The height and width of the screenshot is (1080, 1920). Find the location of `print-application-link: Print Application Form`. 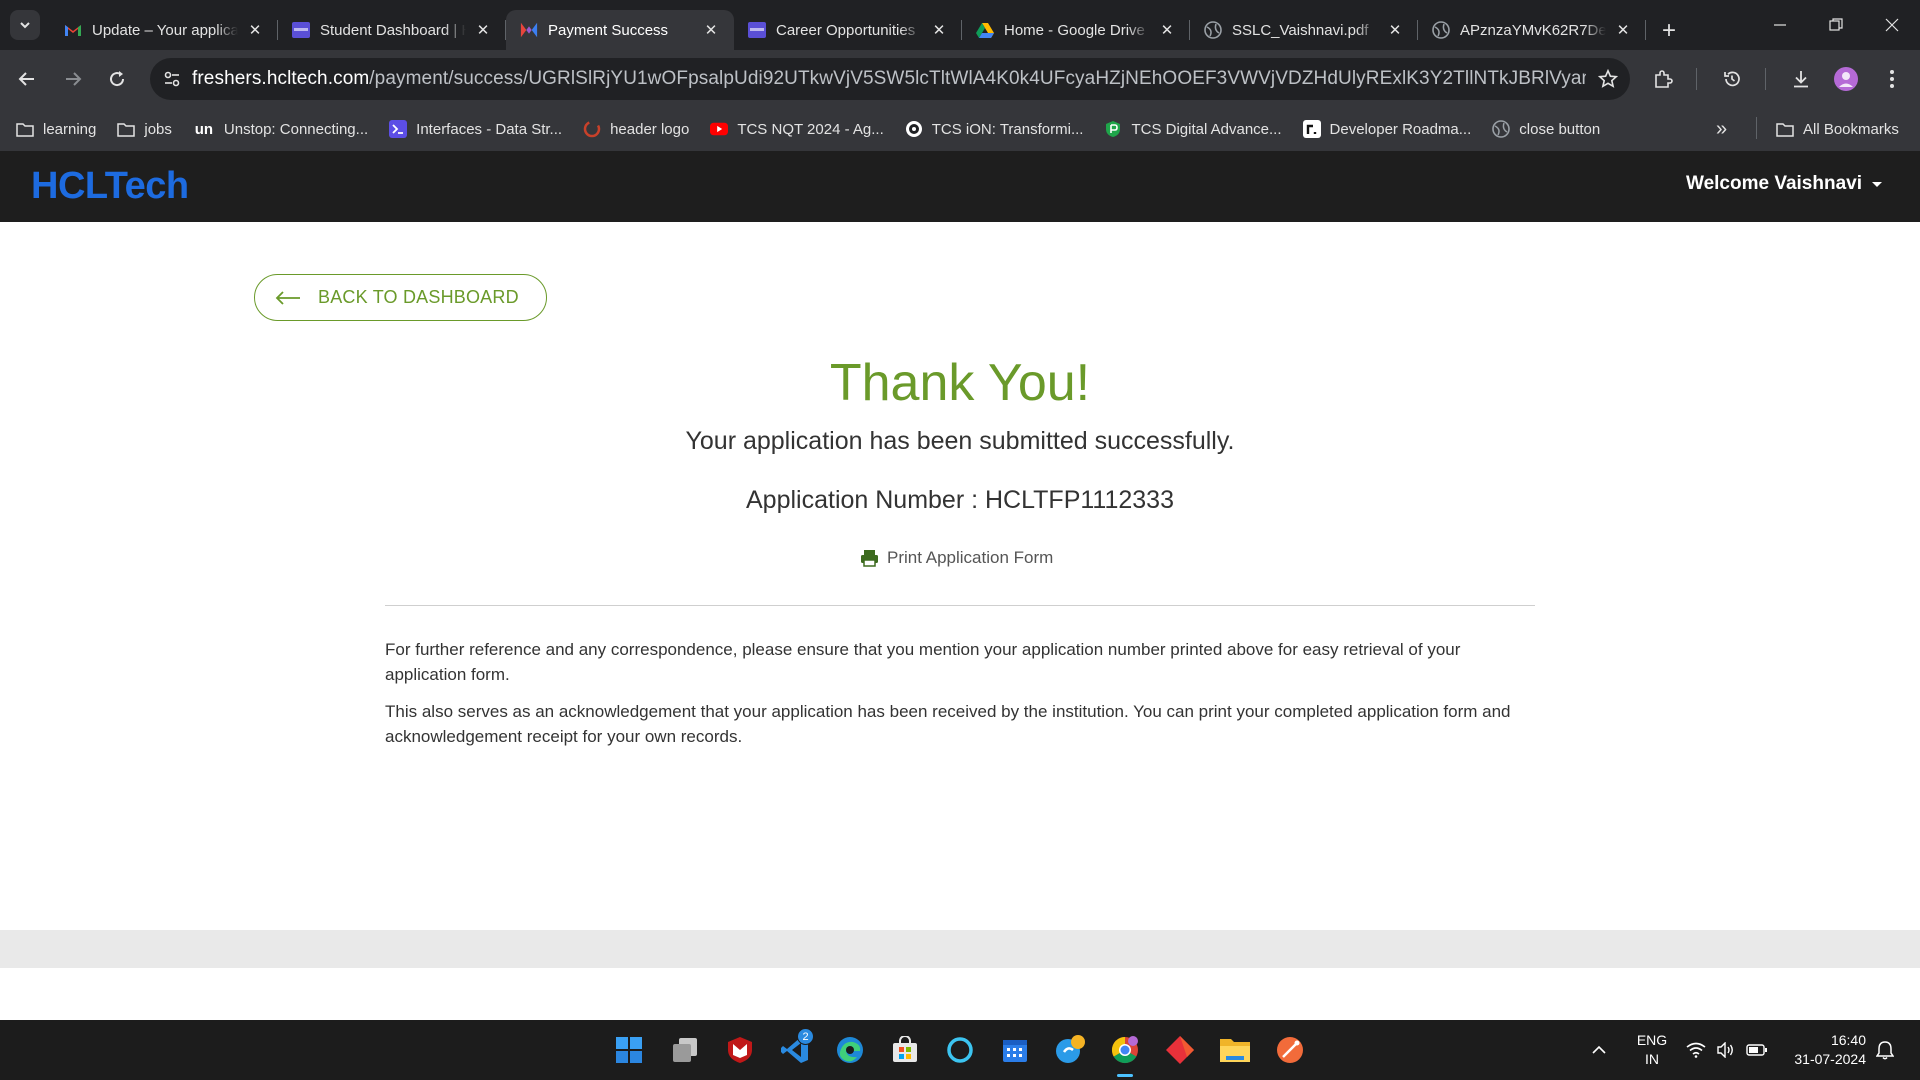

print-application-link: Print Application Form is located at coordinates (956, 558).